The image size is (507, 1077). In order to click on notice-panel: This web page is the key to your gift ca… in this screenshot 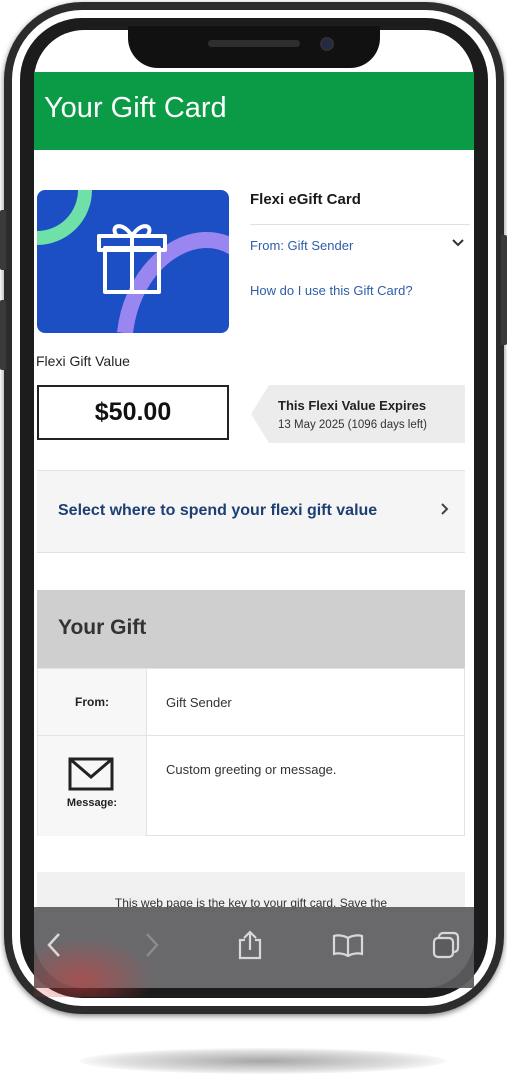, I will do `click(251, 892)`.